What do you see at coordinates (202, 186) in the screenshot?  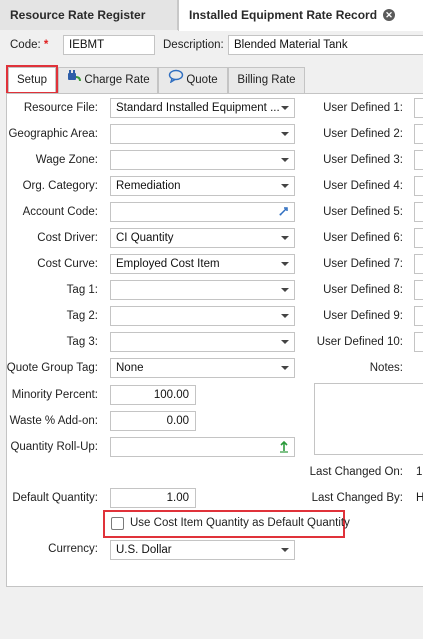 I see `org-category-select: Remediation` at bounding box center [202, 186].